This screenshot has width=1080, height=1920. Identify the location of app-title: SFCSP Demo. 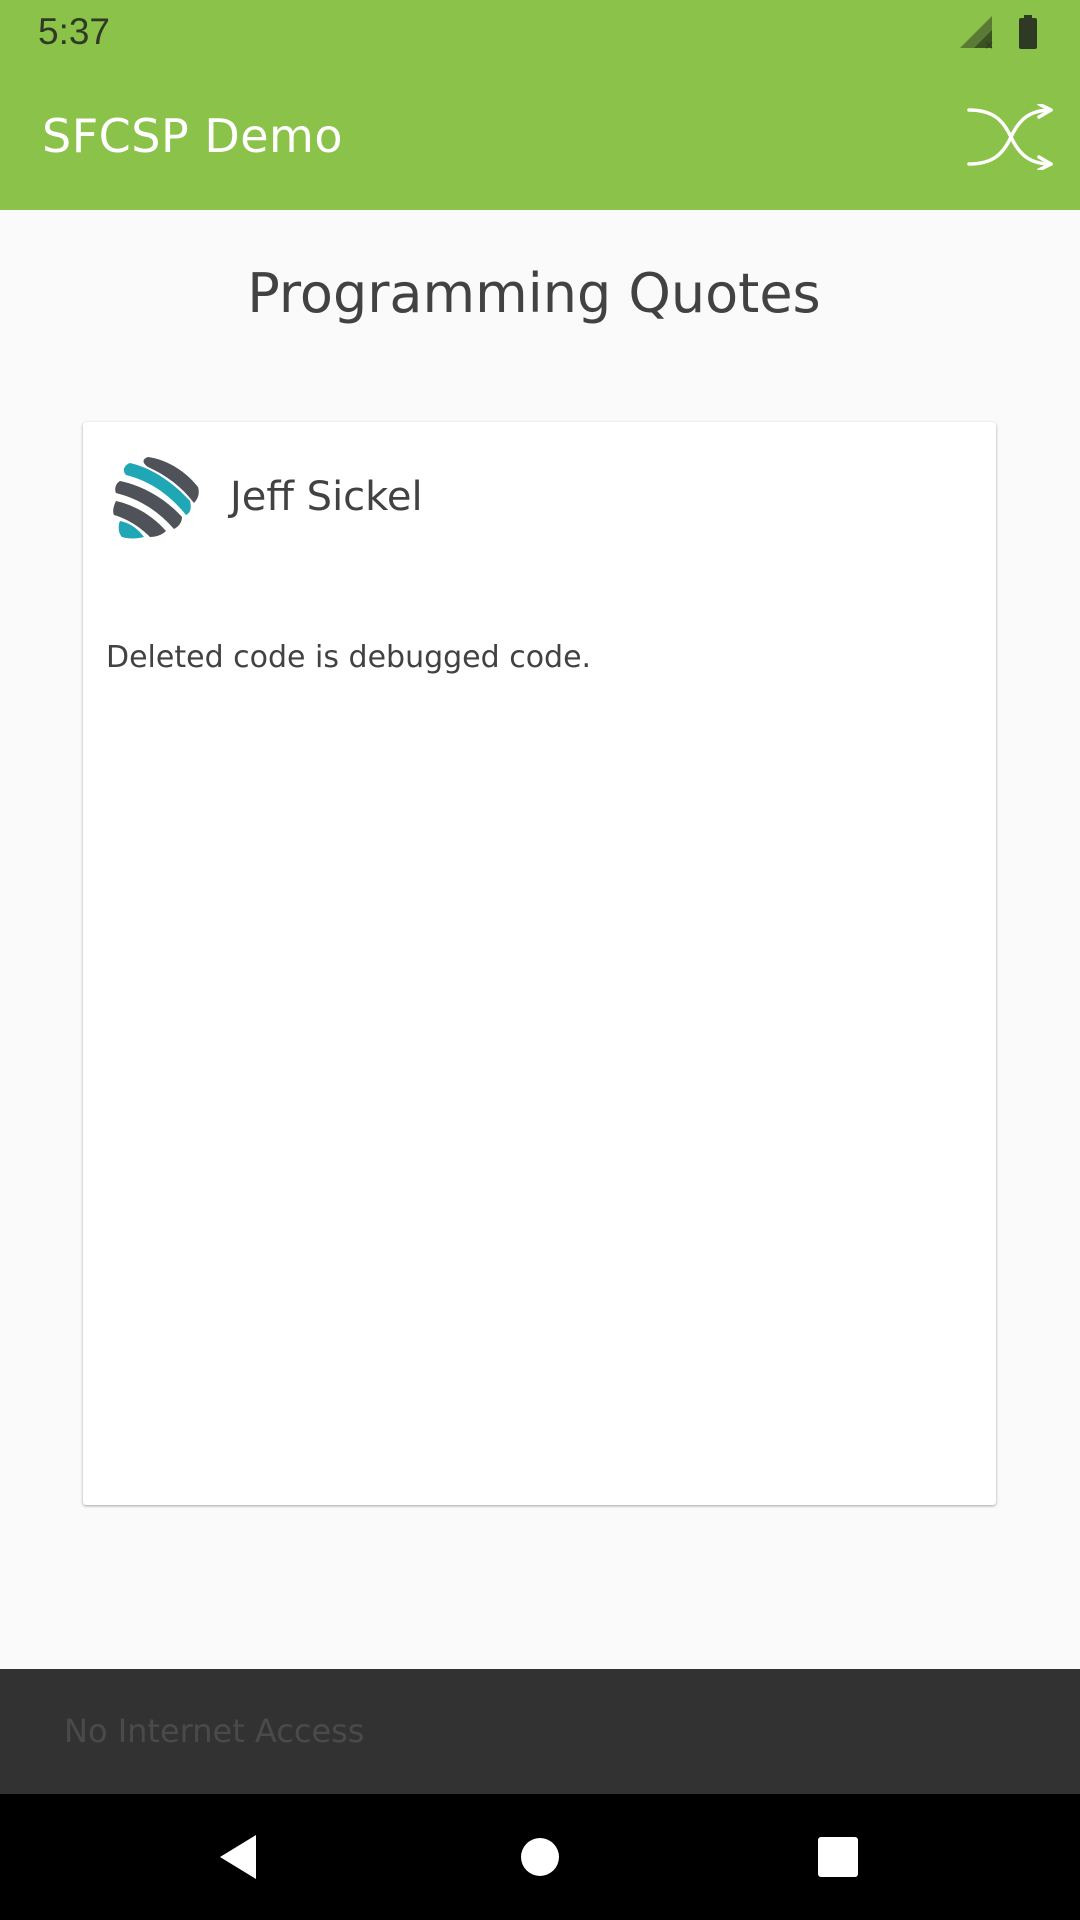
(193, 136).